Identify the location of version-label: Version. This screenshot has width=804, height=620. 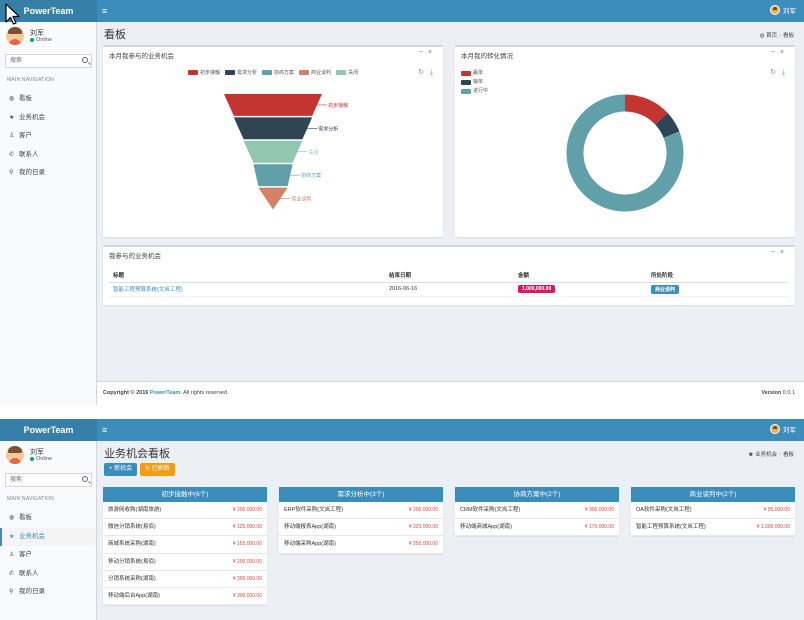
(771, 393).